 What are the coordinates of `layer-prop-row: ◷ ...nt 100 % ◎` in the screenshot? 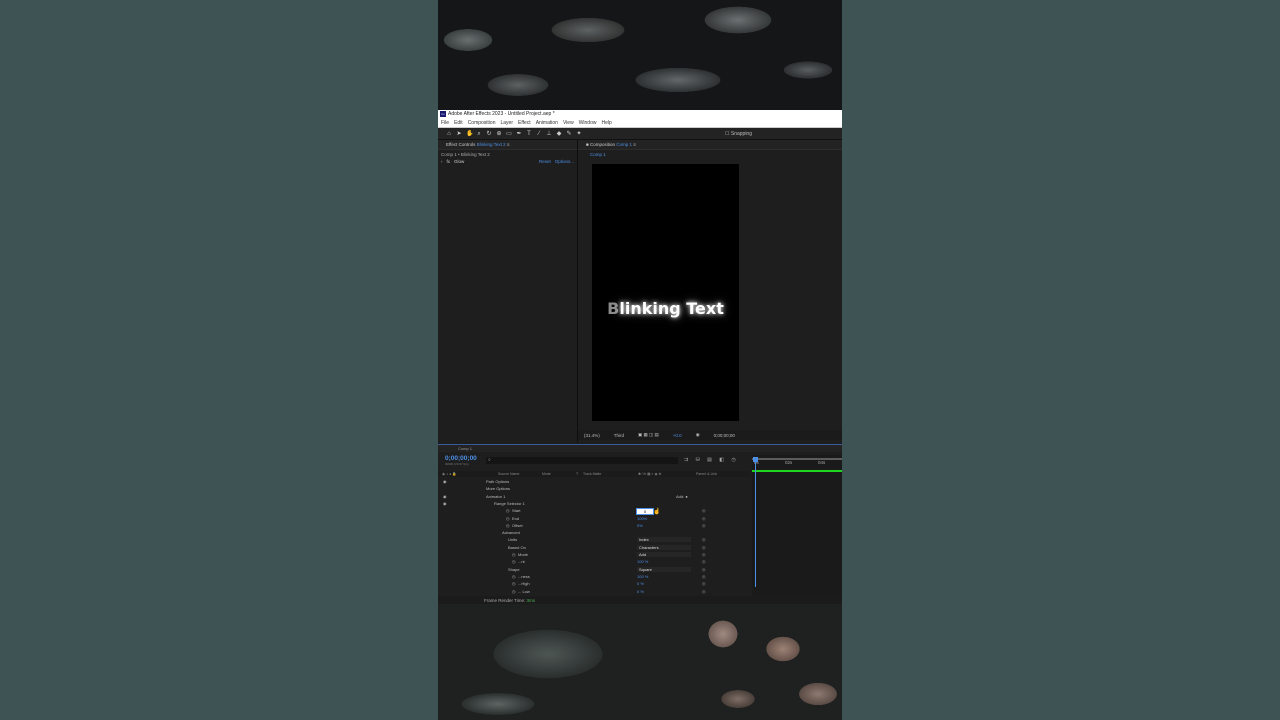 It's located at (594, 561).